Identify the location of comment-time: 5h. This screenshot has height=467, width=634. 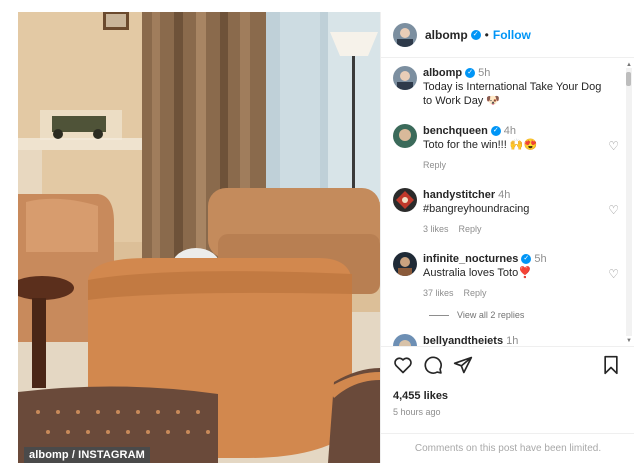
(540, 259).